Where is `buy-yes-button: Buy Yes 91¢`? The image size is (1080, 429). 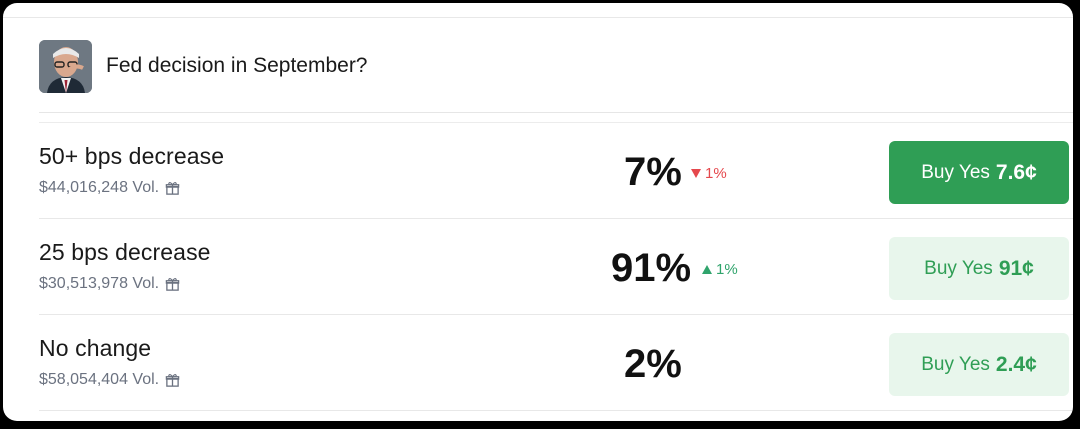 buy-yes-button: Buy Yes 91¢ is located at coordinates (979, 268).